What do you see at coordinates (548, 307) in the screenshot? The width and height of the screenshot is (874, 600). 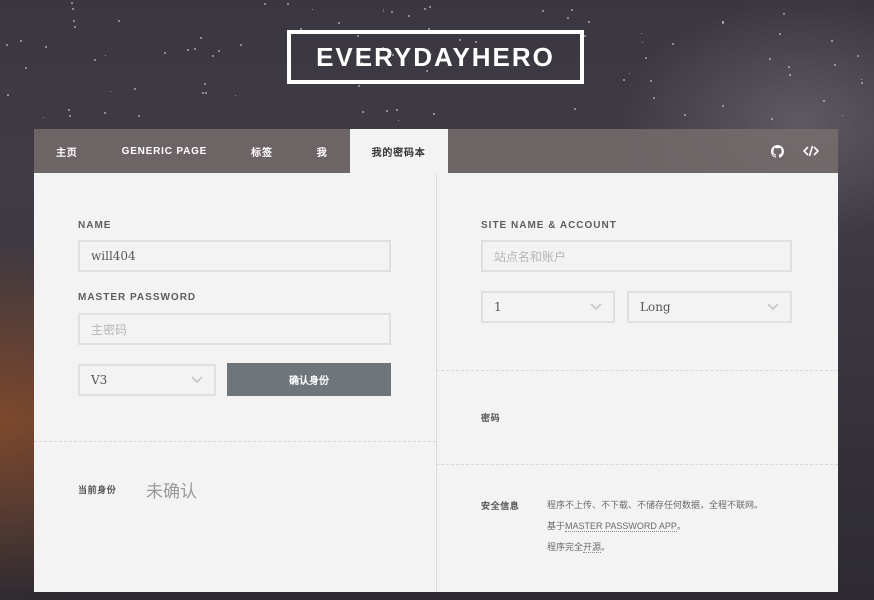 I see `counter-select: 1` at bounding box center [548, 307].